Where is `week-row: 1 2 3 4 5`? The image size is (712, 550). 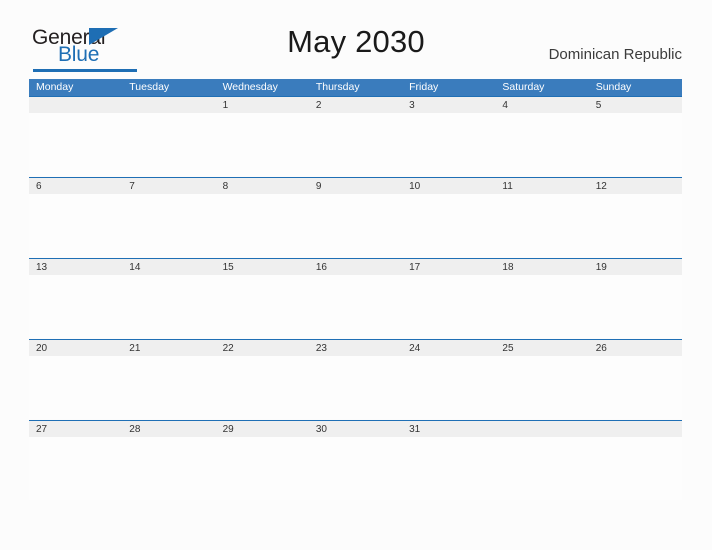
week-row: 1 2 3 4 5 is located at coordinates (355, 136).